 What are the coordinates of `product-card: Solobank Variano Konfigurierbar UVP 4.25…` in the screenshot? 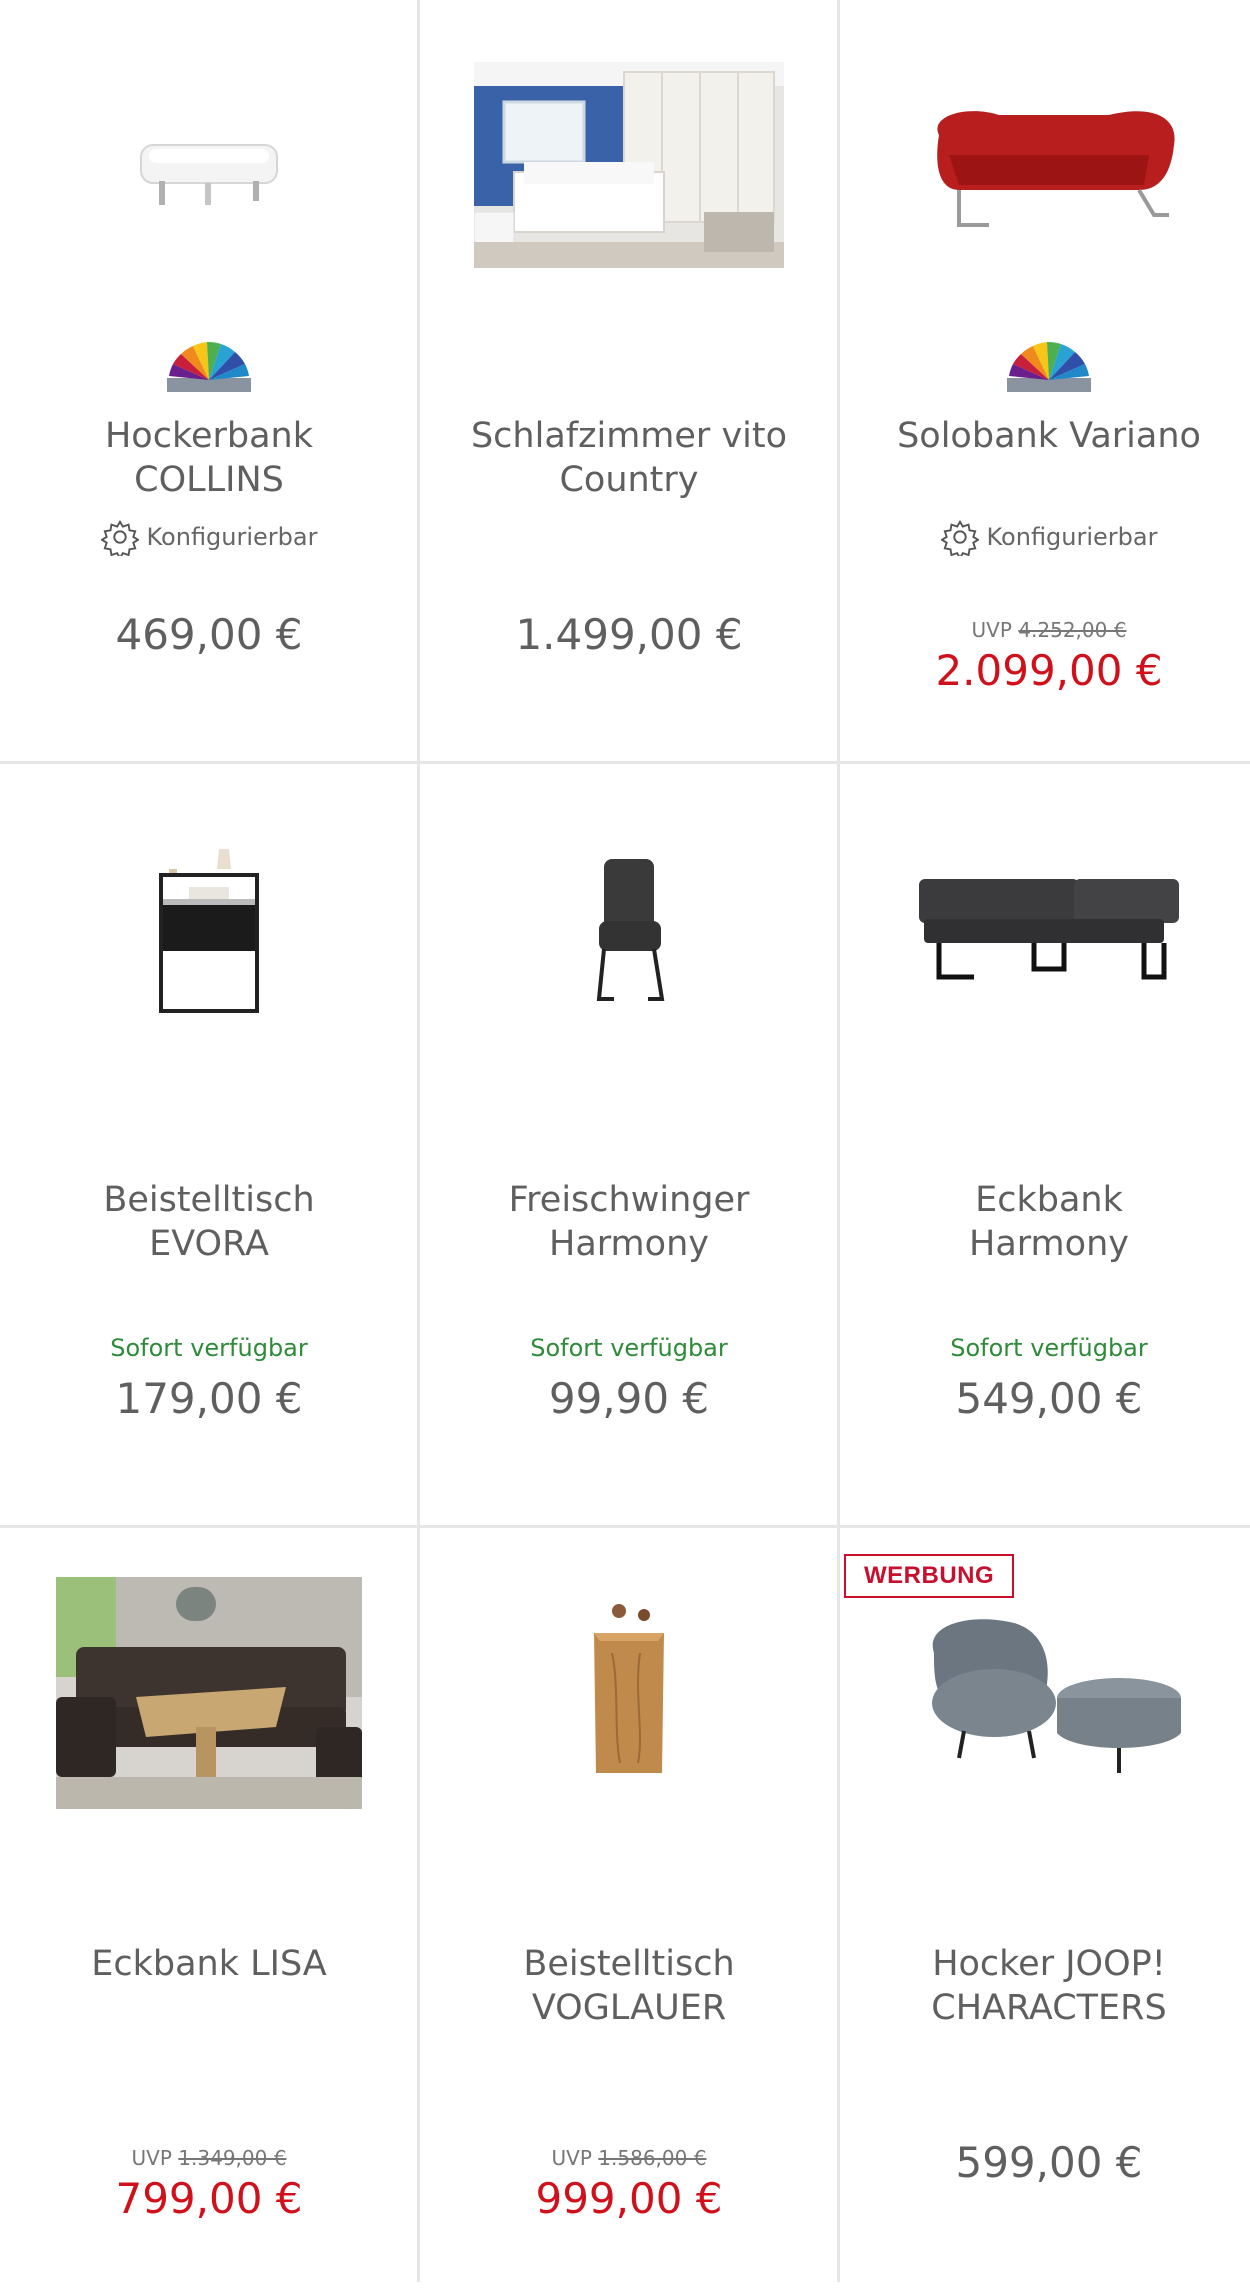 It's located at (1045, 382).